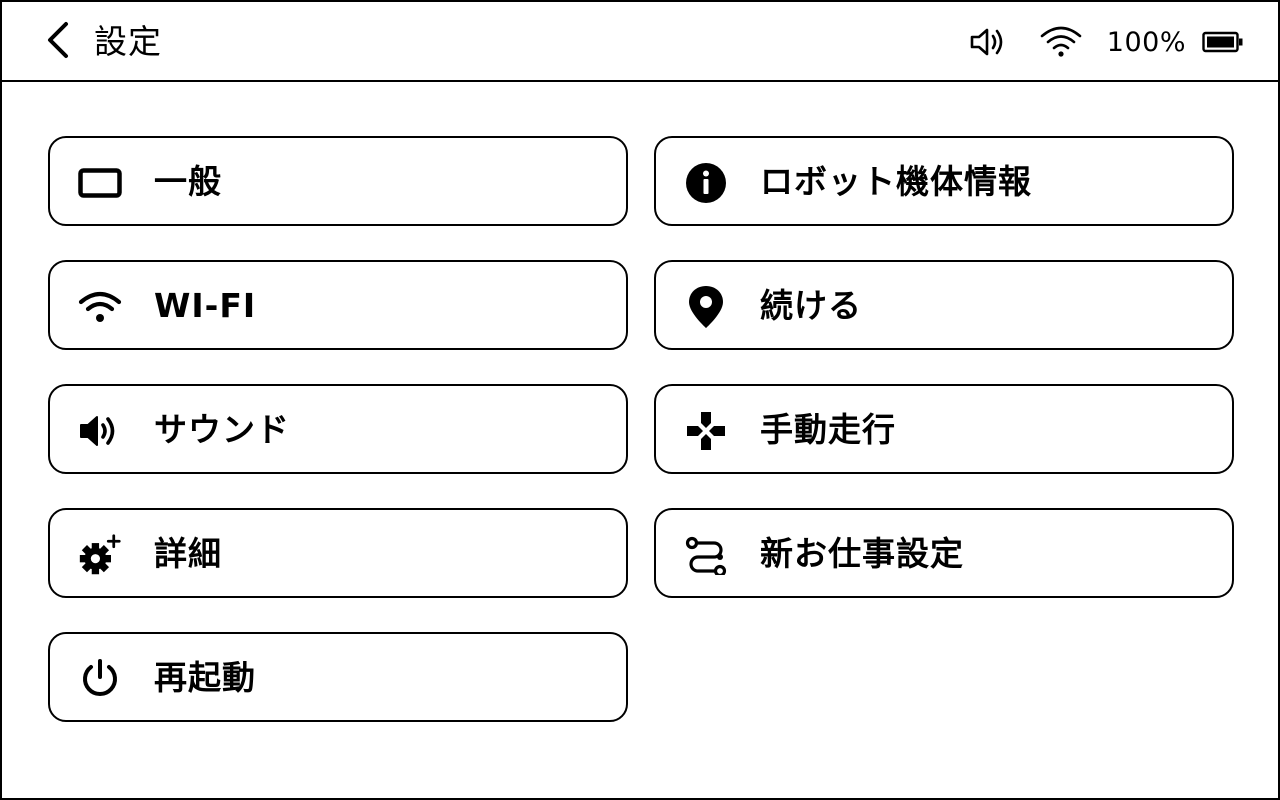 The height and width of the screenshot is (800, 1280). What do you see at coordinates (338, 181) in the screenshot?
I see `menu-button-general: 一般` at bounding box center [338, 181].